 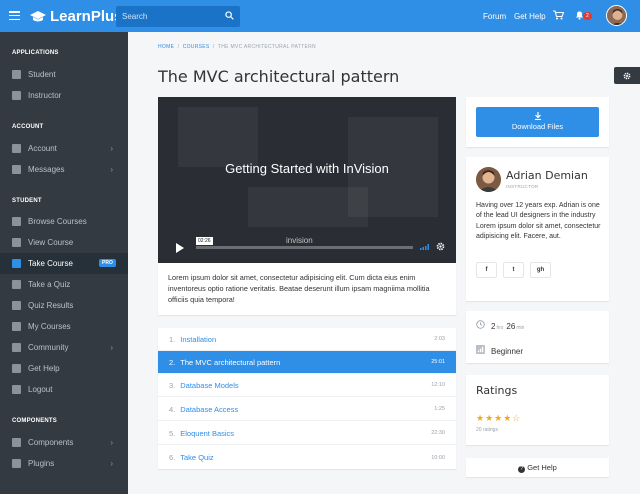 I want to click on sidebar-item-quiz-results: Quiz Results, so click(x=64, y=305).